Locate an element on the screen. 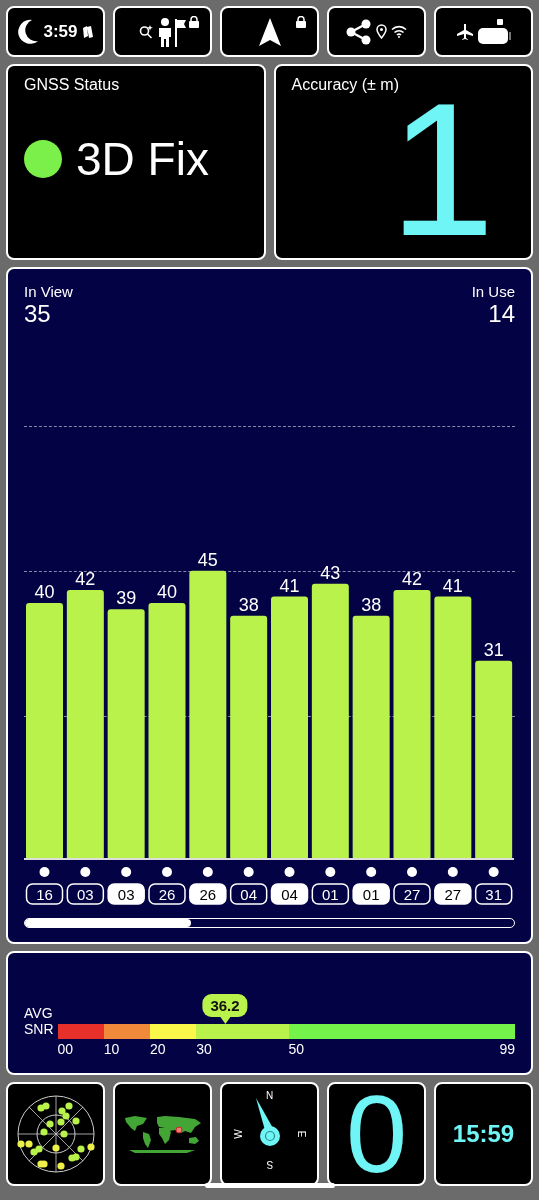 The image size is (539, 1200). person-flag-icon is located at coordinates (171, 31).